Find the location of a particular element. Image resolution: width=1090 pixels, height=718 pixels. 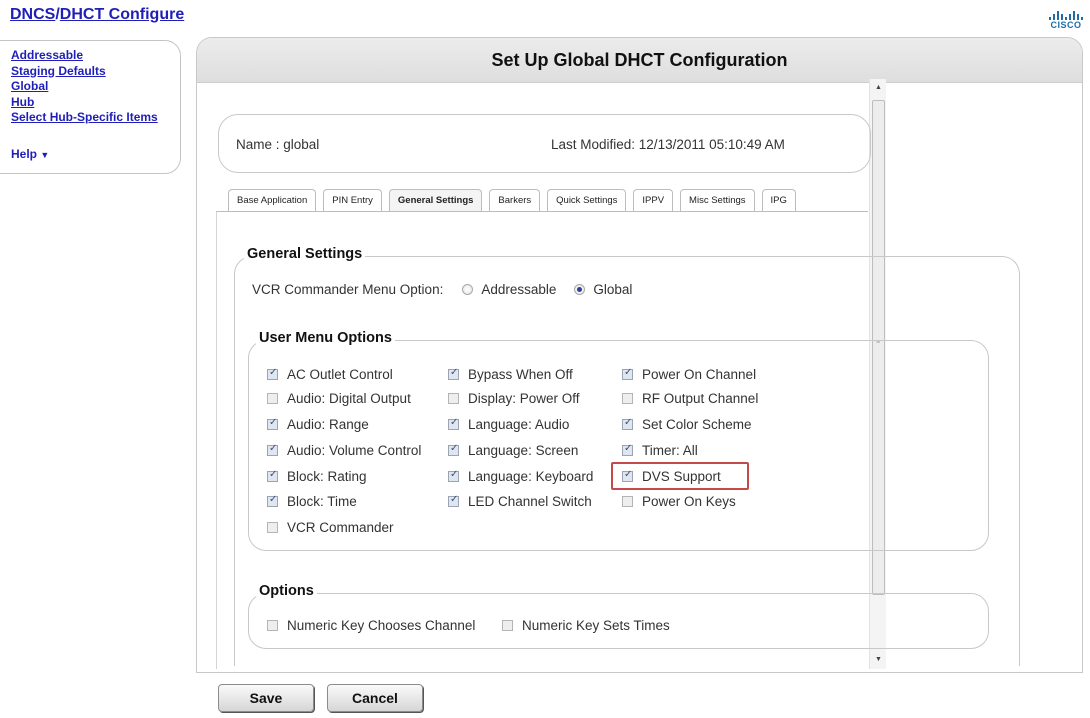

option-label: Set Color Scheme is located at coordinates (697, 424).